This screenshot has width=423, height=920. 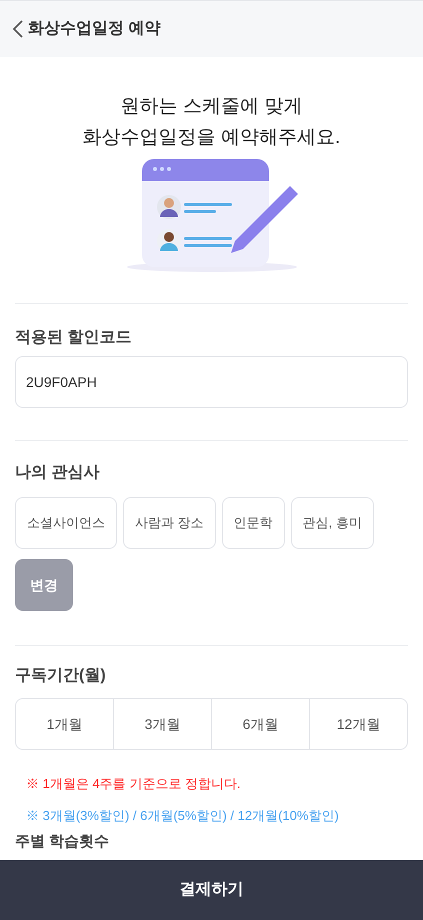 I want to click on discount-code-field: 2U9F0APH, so click(x=211, y=382).